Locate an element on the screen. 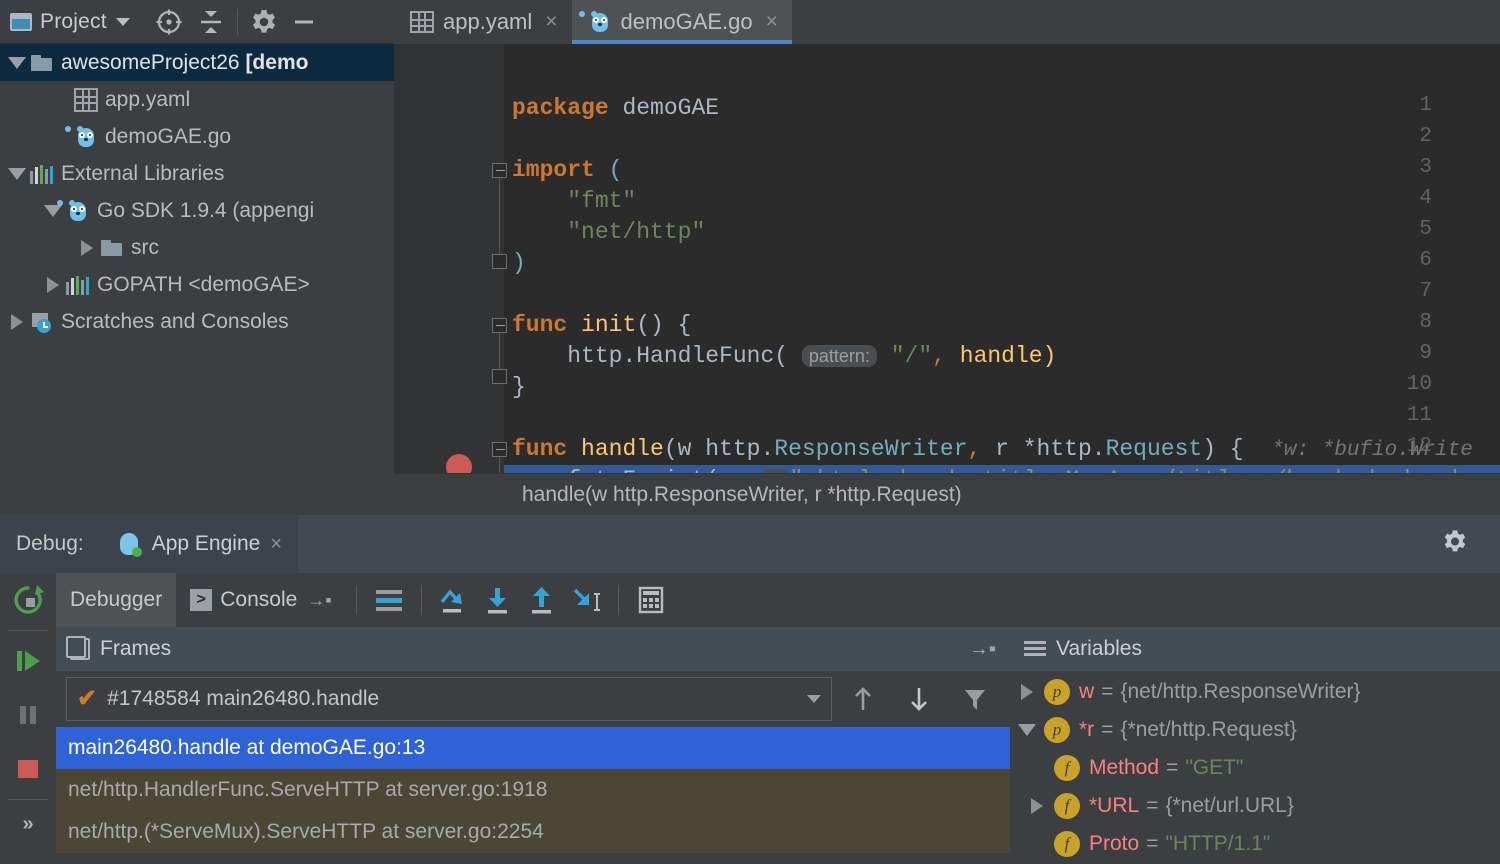 This screenshot has height=864, width=1500. debug-session-tab: App Engine × is located at coordinates (198, 544).